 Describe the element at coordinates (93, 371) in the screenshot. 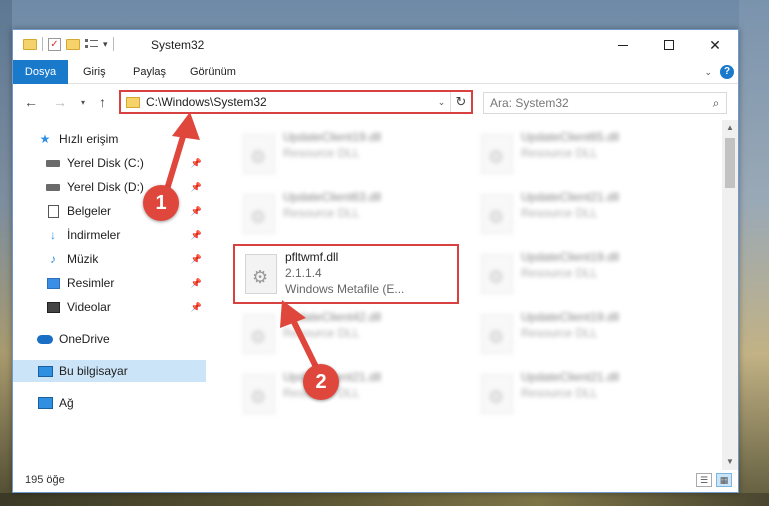

I see `sidebar-item-label: Bu bilgisayar` at that location.